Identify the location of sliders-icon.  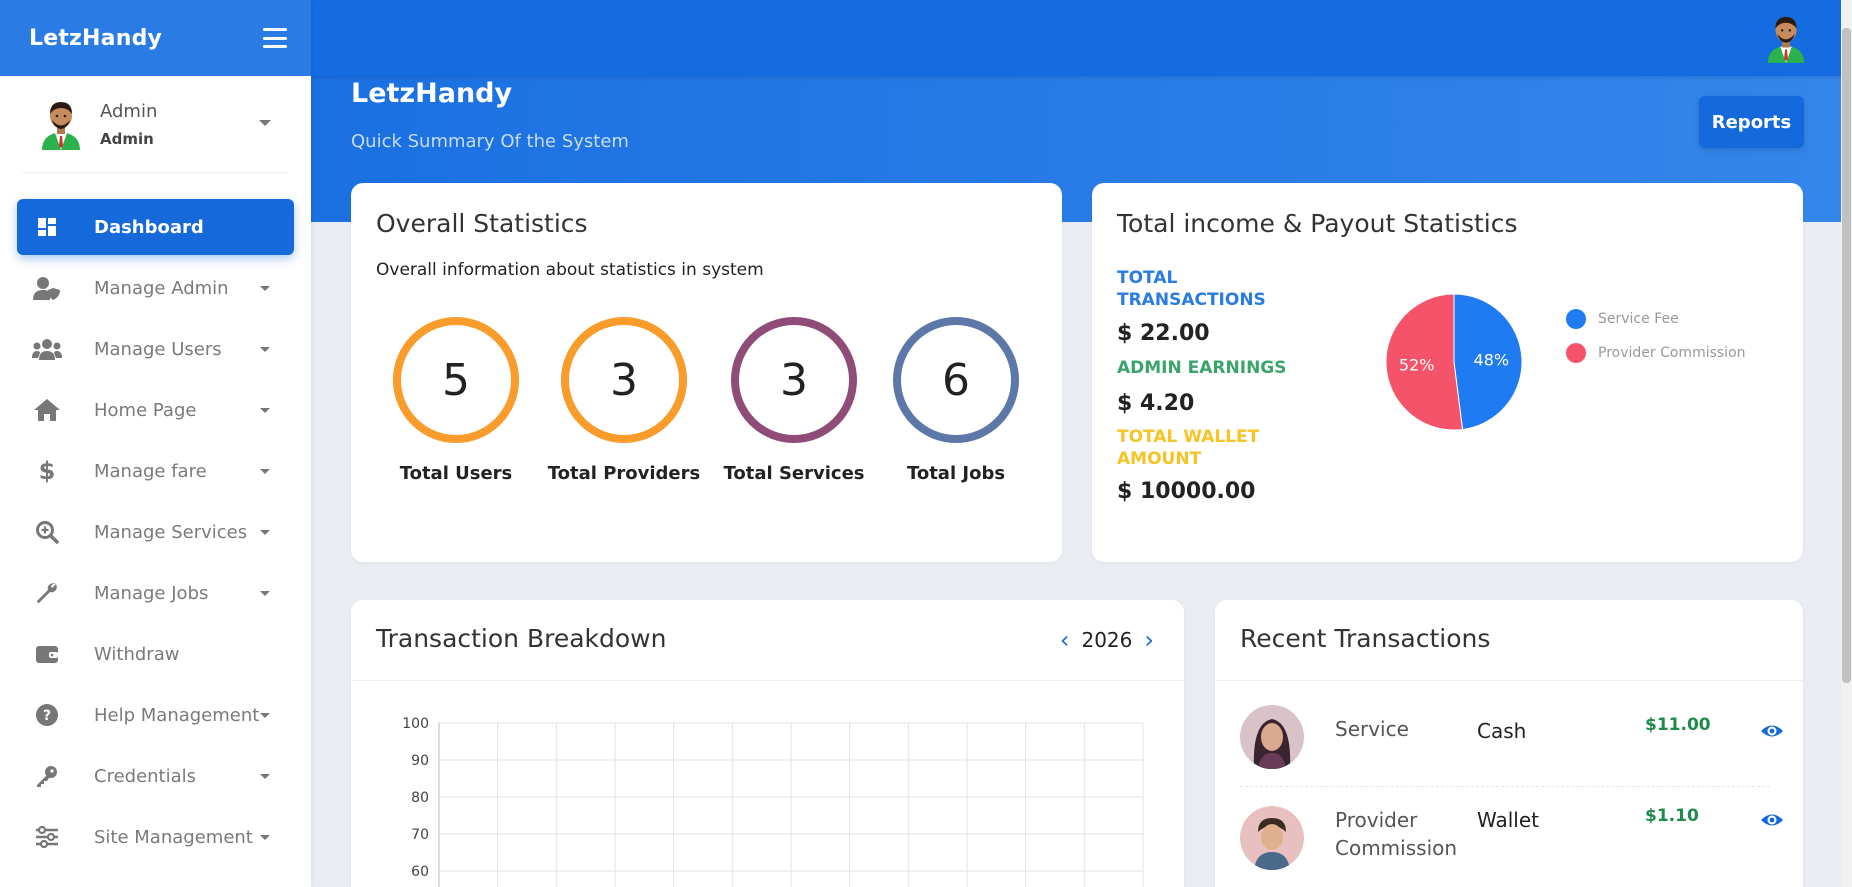
(47, 837).